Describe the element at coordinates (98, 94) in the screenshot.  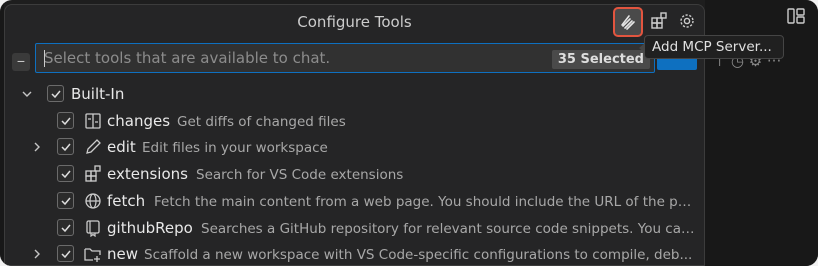
I see `group-label: Built-In` at that location.